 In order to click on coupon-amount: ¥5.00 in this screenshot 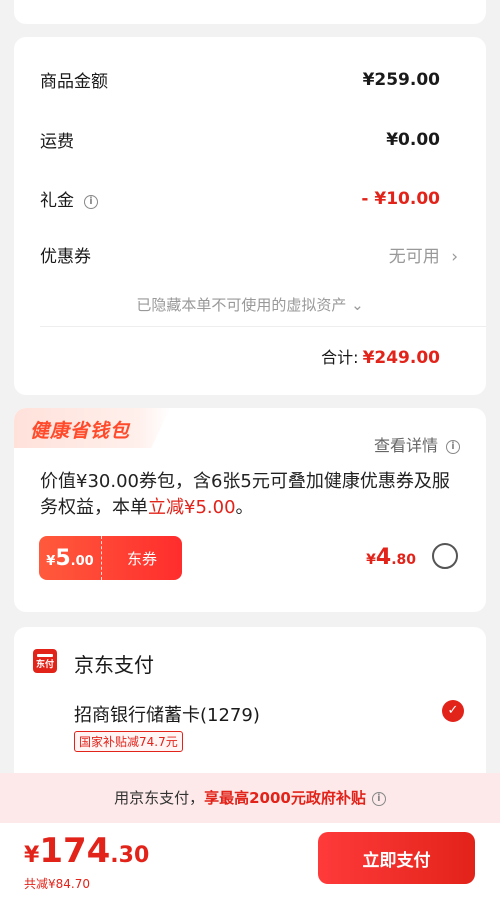, I will do `click(70, 558)`.